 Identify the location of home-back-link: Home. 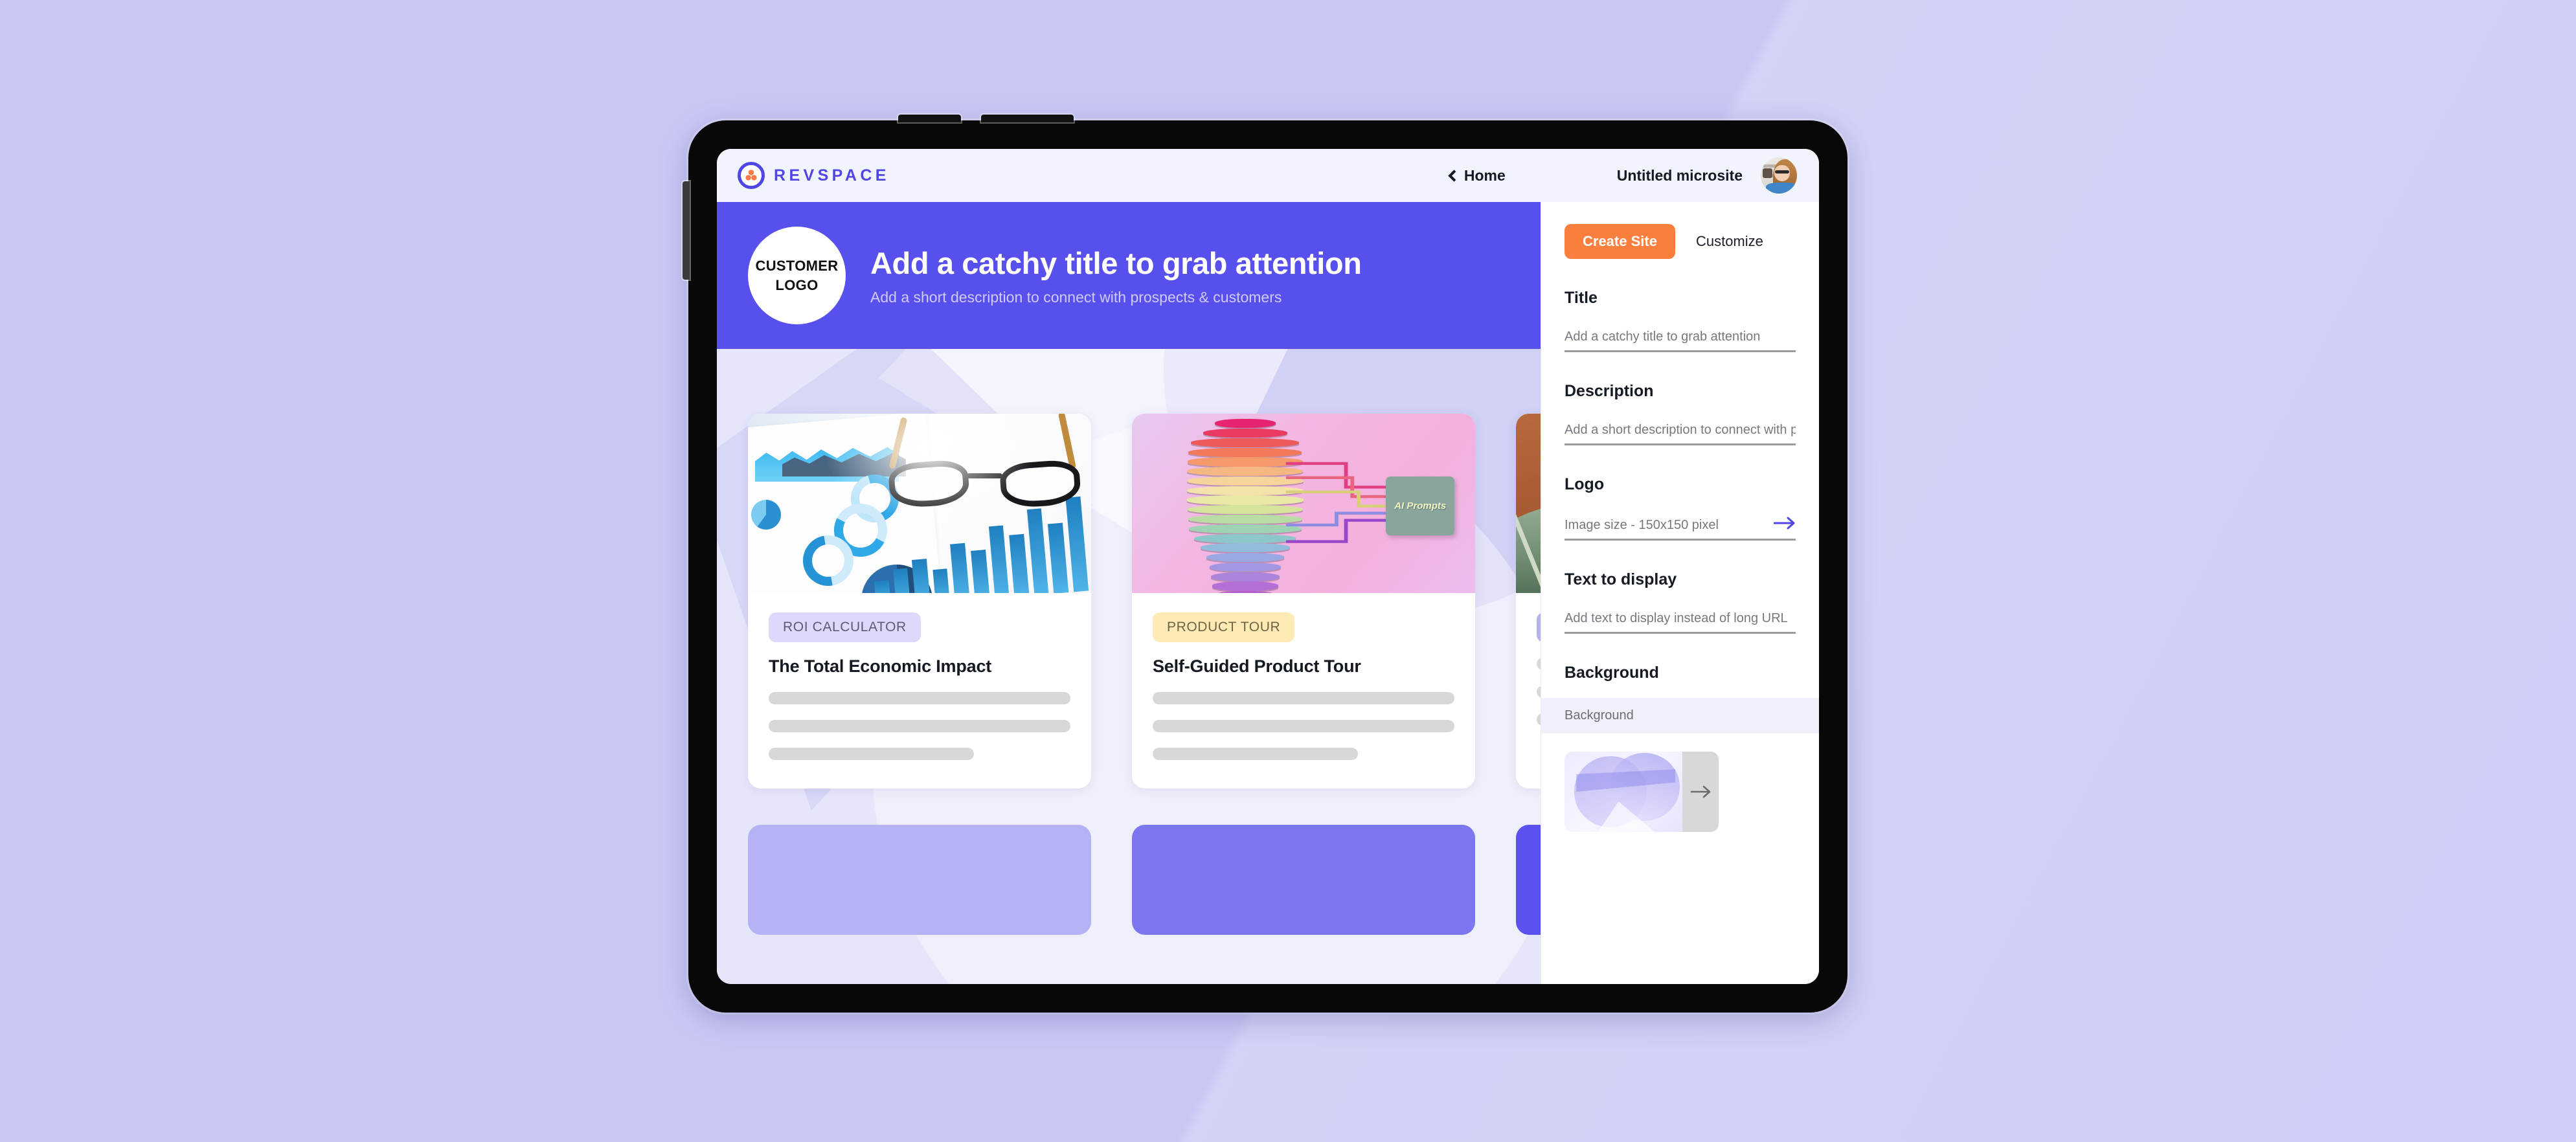
(1477, 175).